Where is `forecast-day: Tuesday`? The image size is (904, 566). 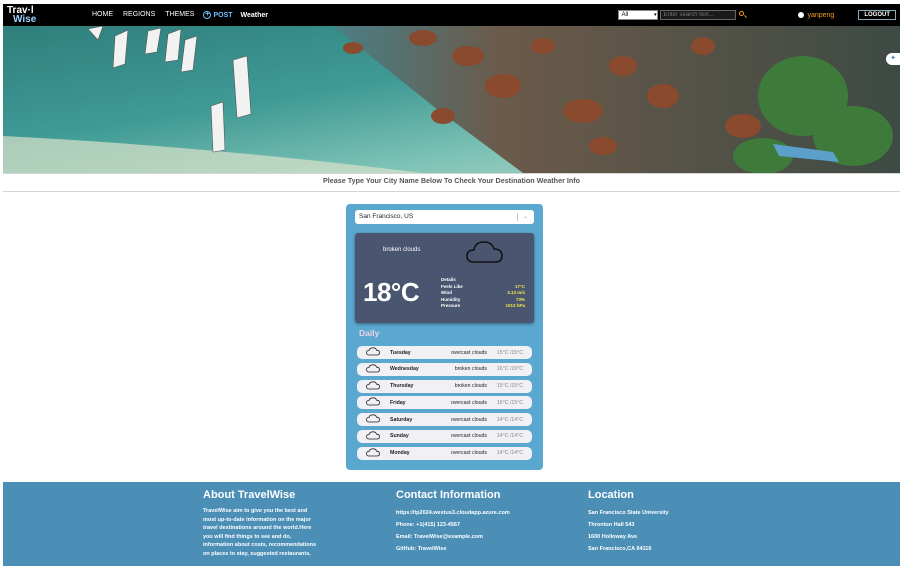
forecast-day: Tuesday is located at coordinates (400, 352).